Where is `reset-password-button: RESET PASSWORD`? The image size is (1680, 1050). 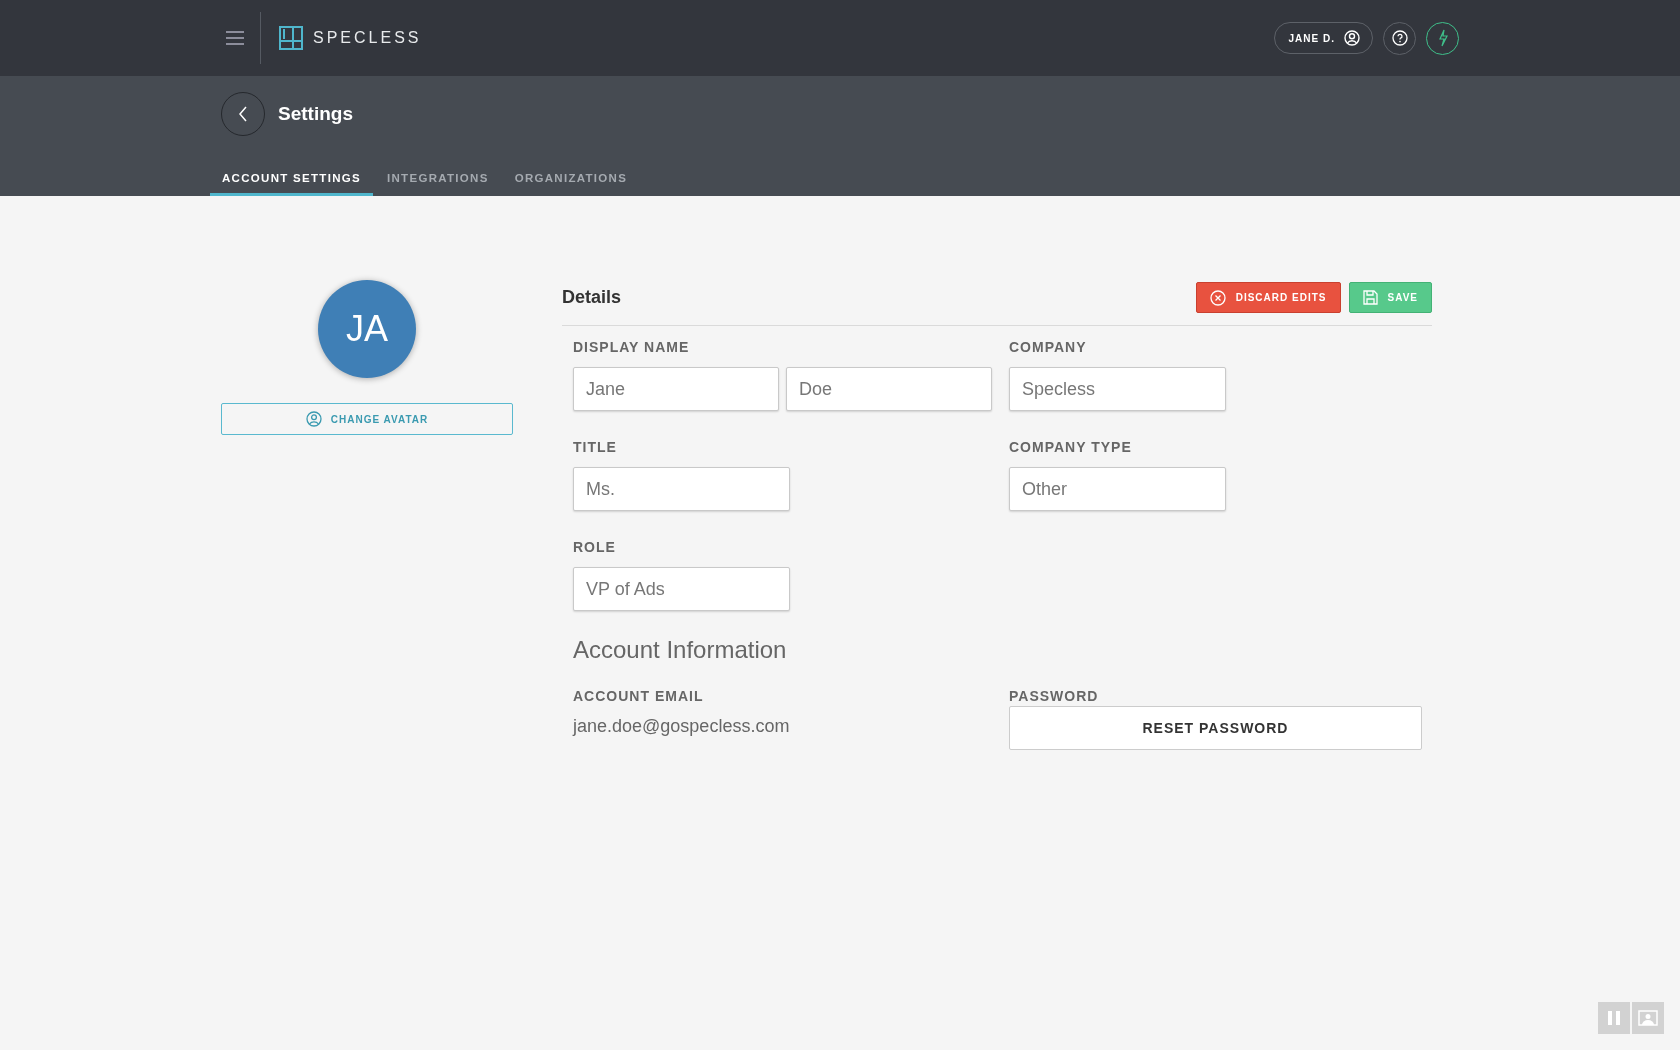
reset-password-button: RESET PASSWORD is located at coordinates (1215, 728).